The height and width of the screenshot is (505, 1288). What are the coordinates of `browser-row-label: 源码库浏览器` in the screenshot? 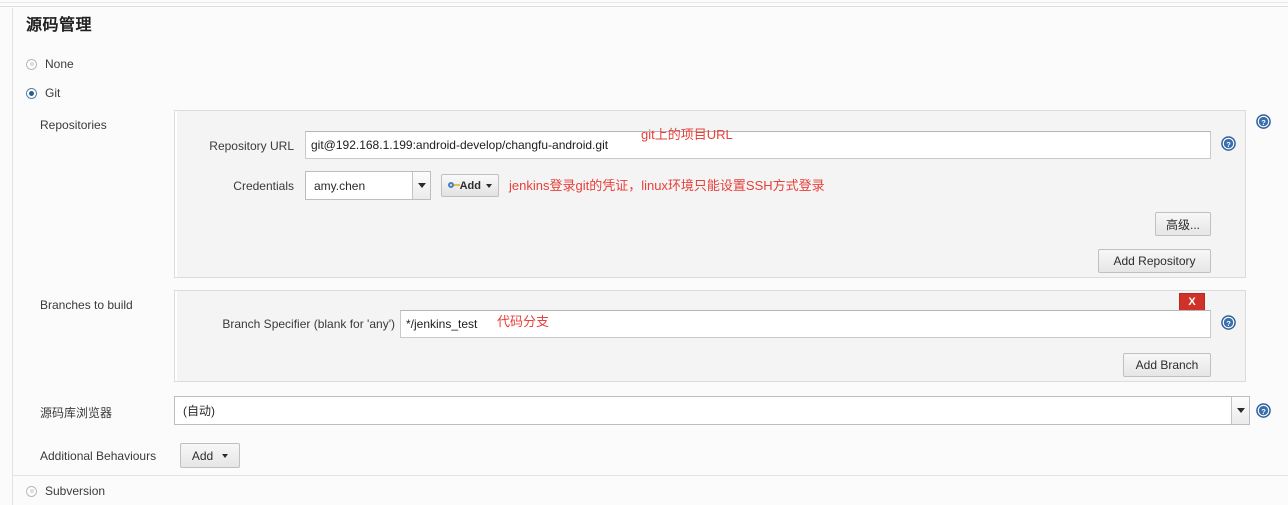 It's located at (76, 413).